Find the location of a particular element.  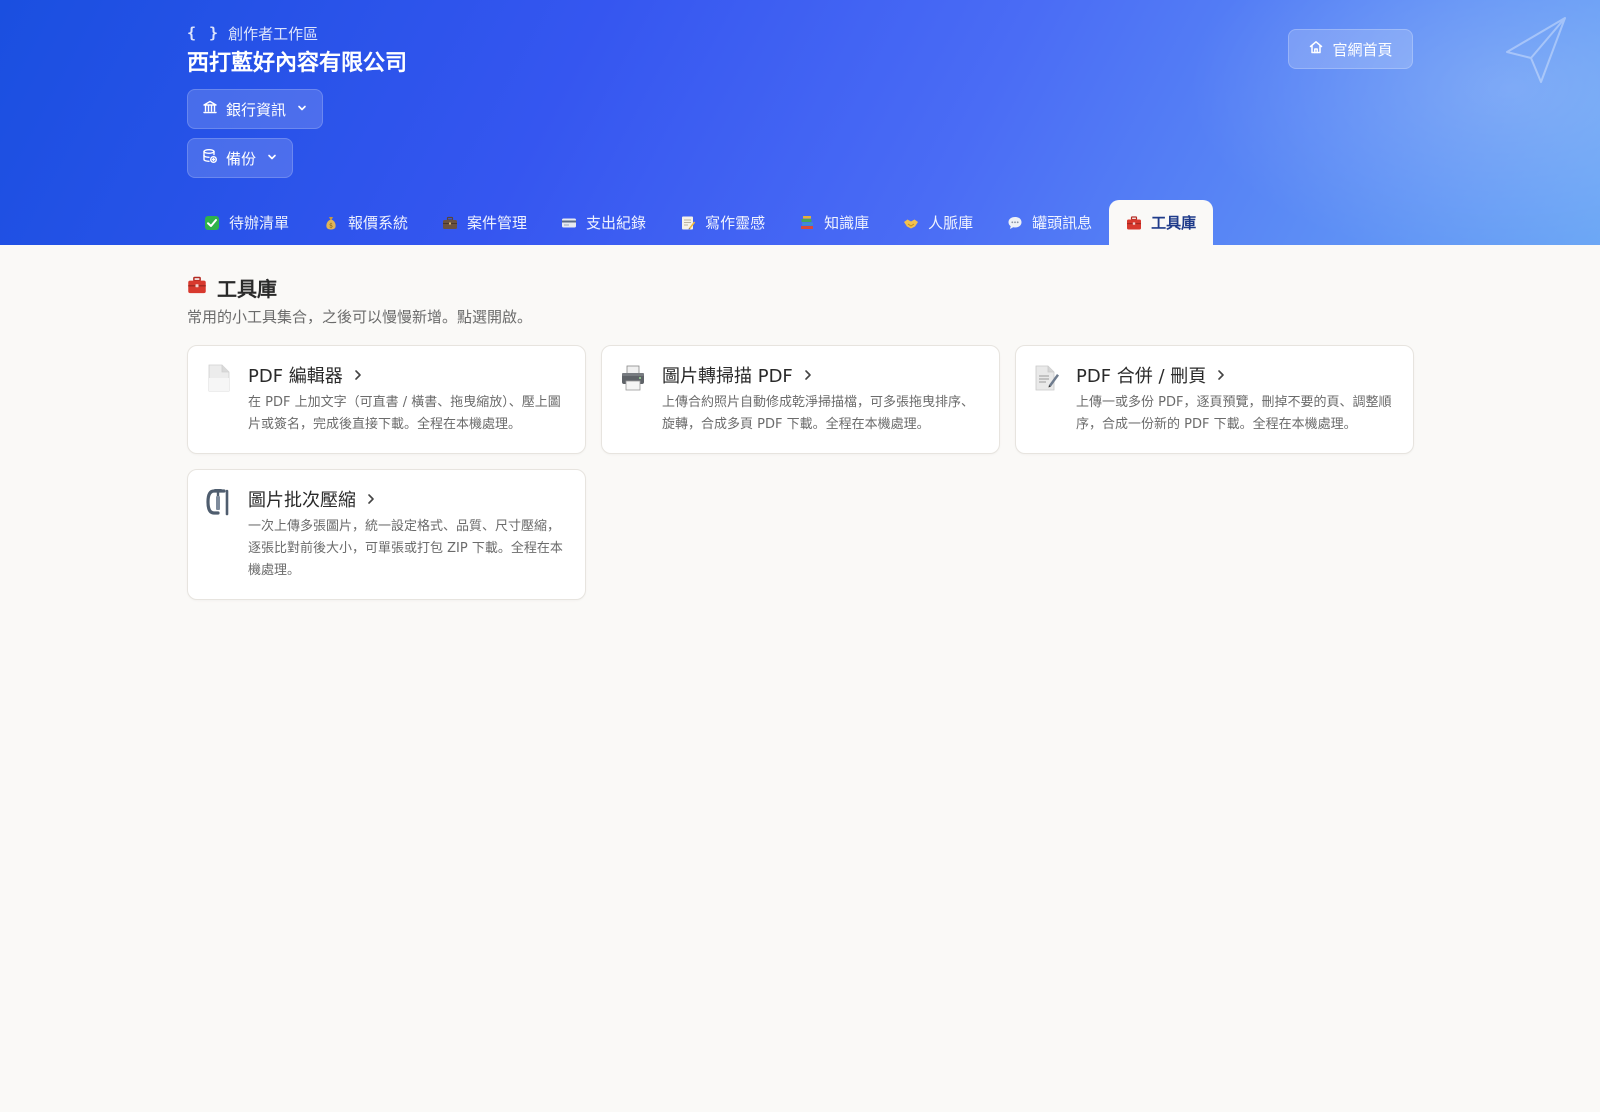

backup-label: 備份 is located at coordinates (241, 158).